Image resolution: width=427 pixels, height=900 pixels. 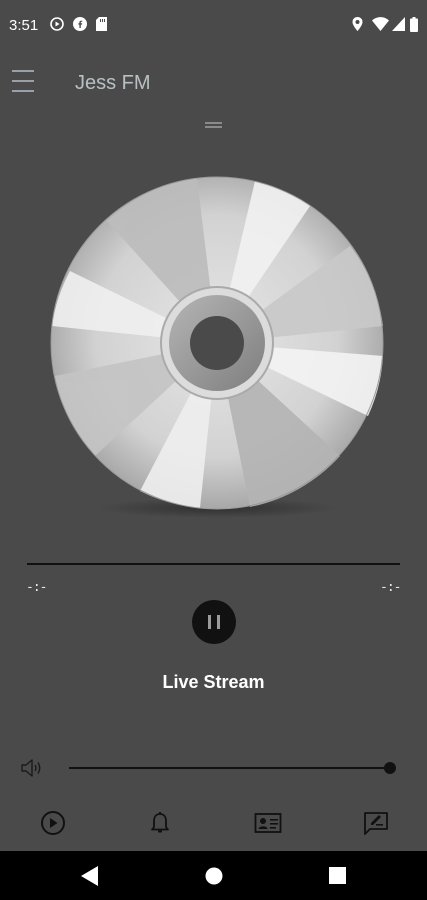 I want to click on signal-icon, so click(x=398, y=24).